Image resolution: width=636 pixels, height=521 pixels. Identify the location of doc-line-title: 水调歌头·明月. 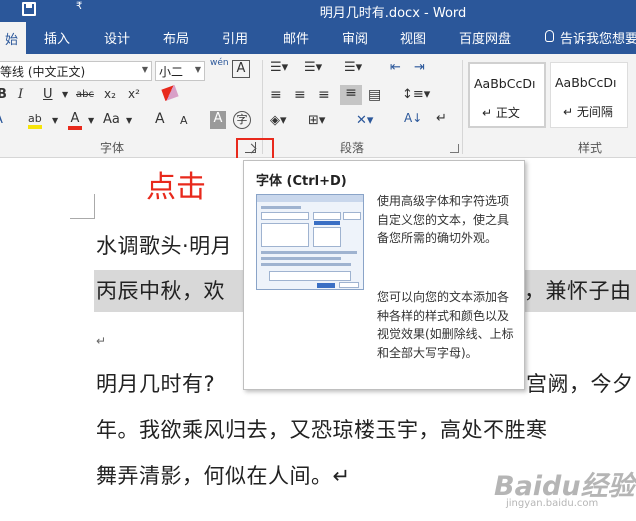
(164, 246).